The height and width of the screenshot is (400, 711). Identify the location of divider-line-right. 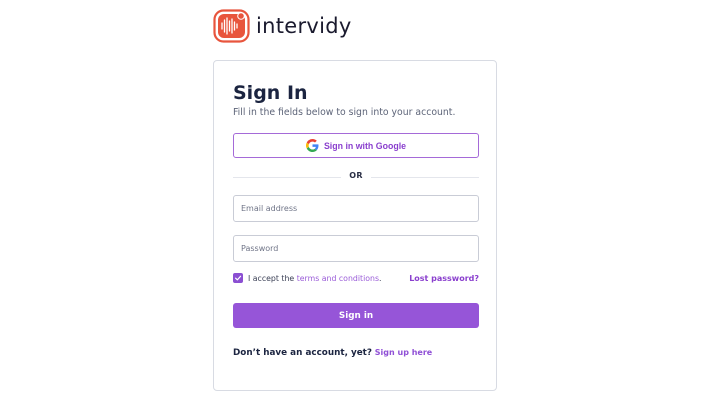
(425, 177).